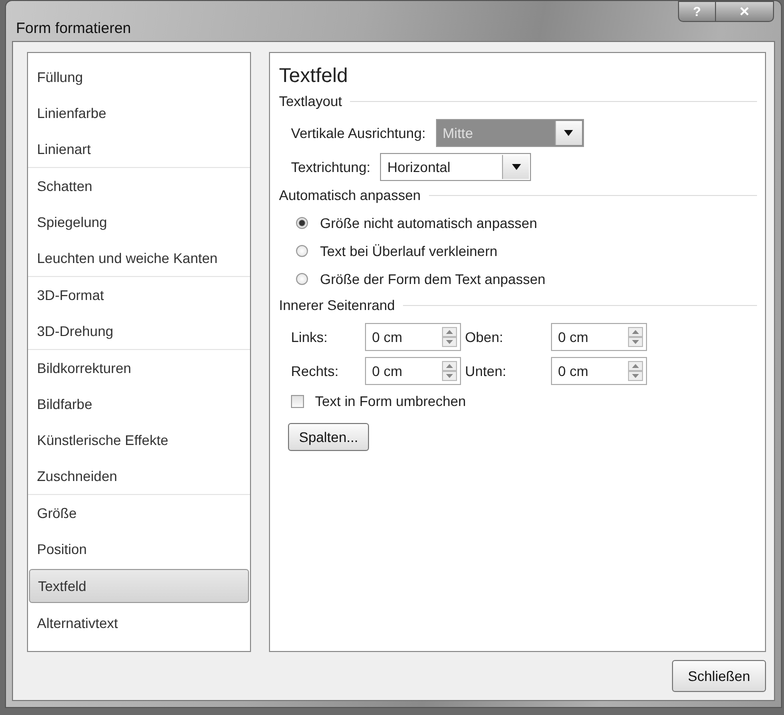 The width and height of the screenshot is (784, 715). What do you see at coordinates (74, 28) in the screenshot?
I see `window-title: Form formatieren` at bounding box center [74, 28].